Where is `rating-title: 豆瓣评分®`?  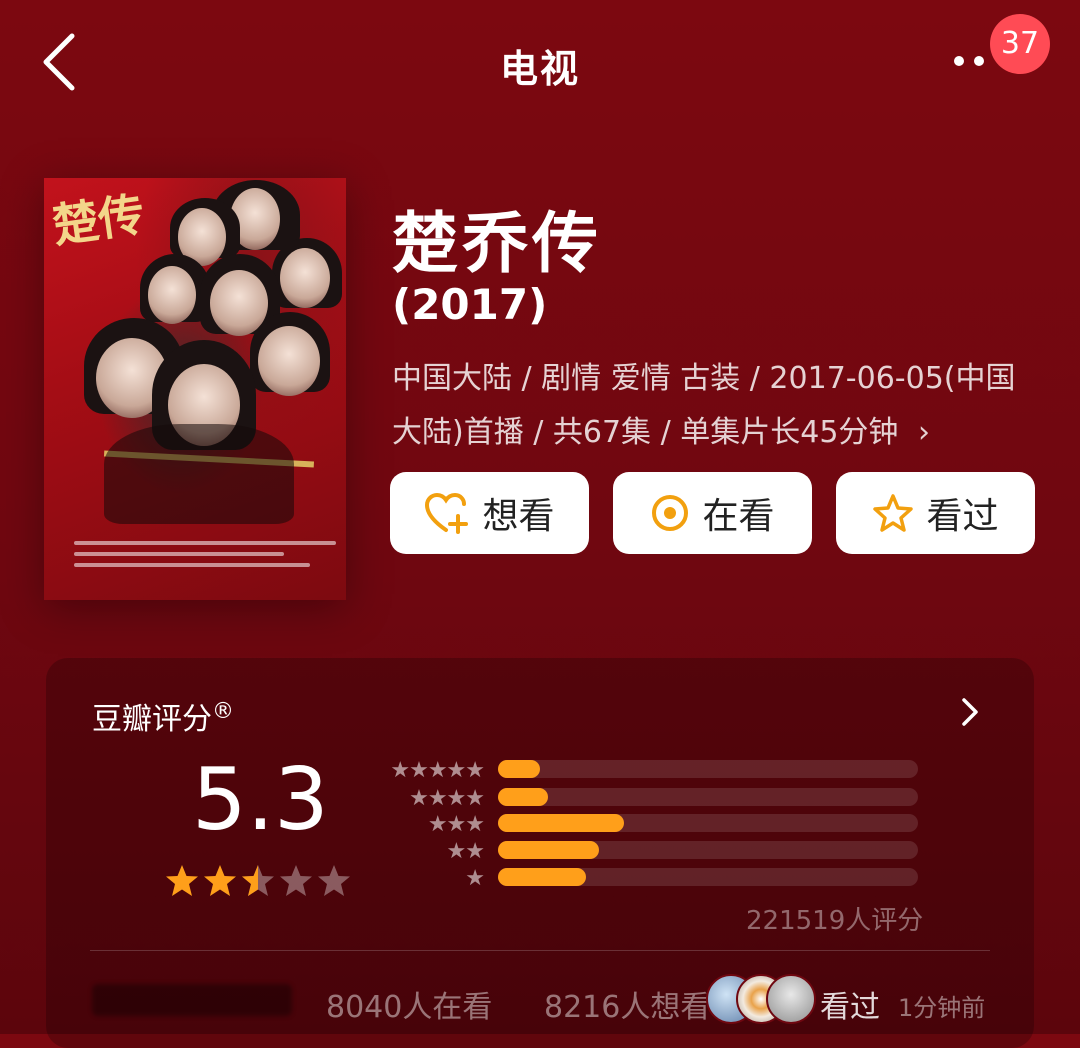
rating-title: 豆瓣评分® is located at coordinates (163, 716).